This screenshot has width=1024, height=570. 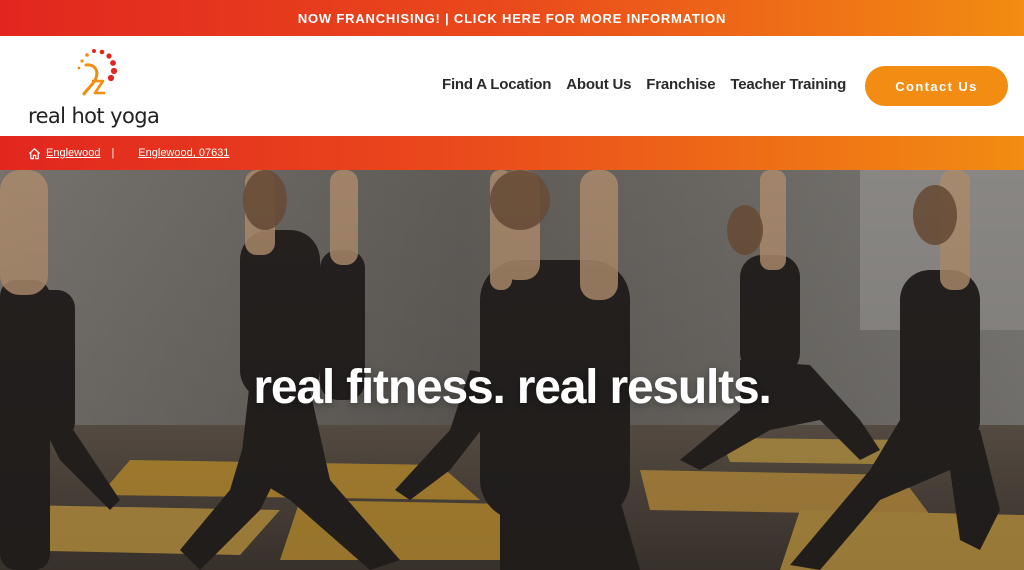 I want to click on nav-item-about-us: About Us, so click(x=598, y=84).